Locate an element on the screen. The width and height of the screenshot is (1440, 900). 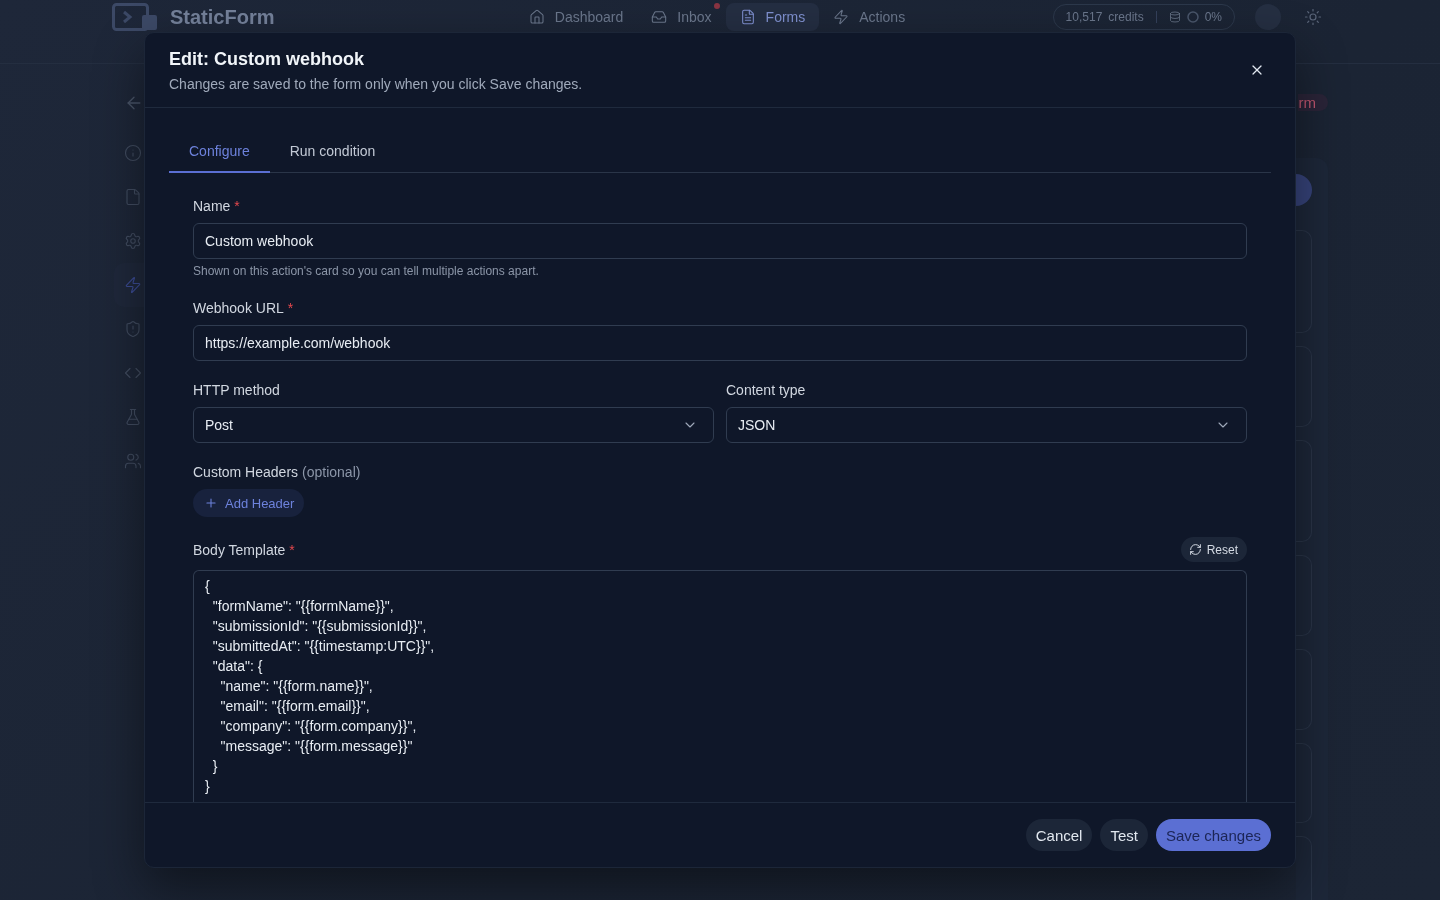
tab: Configure is located at coordinates (219, 151).